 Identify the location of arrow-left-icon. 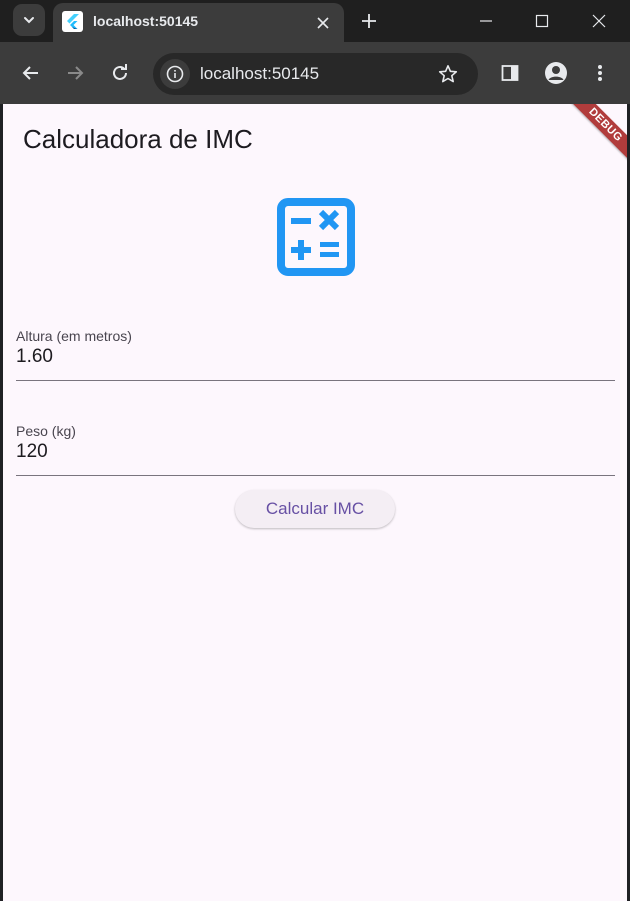
(30, 73).